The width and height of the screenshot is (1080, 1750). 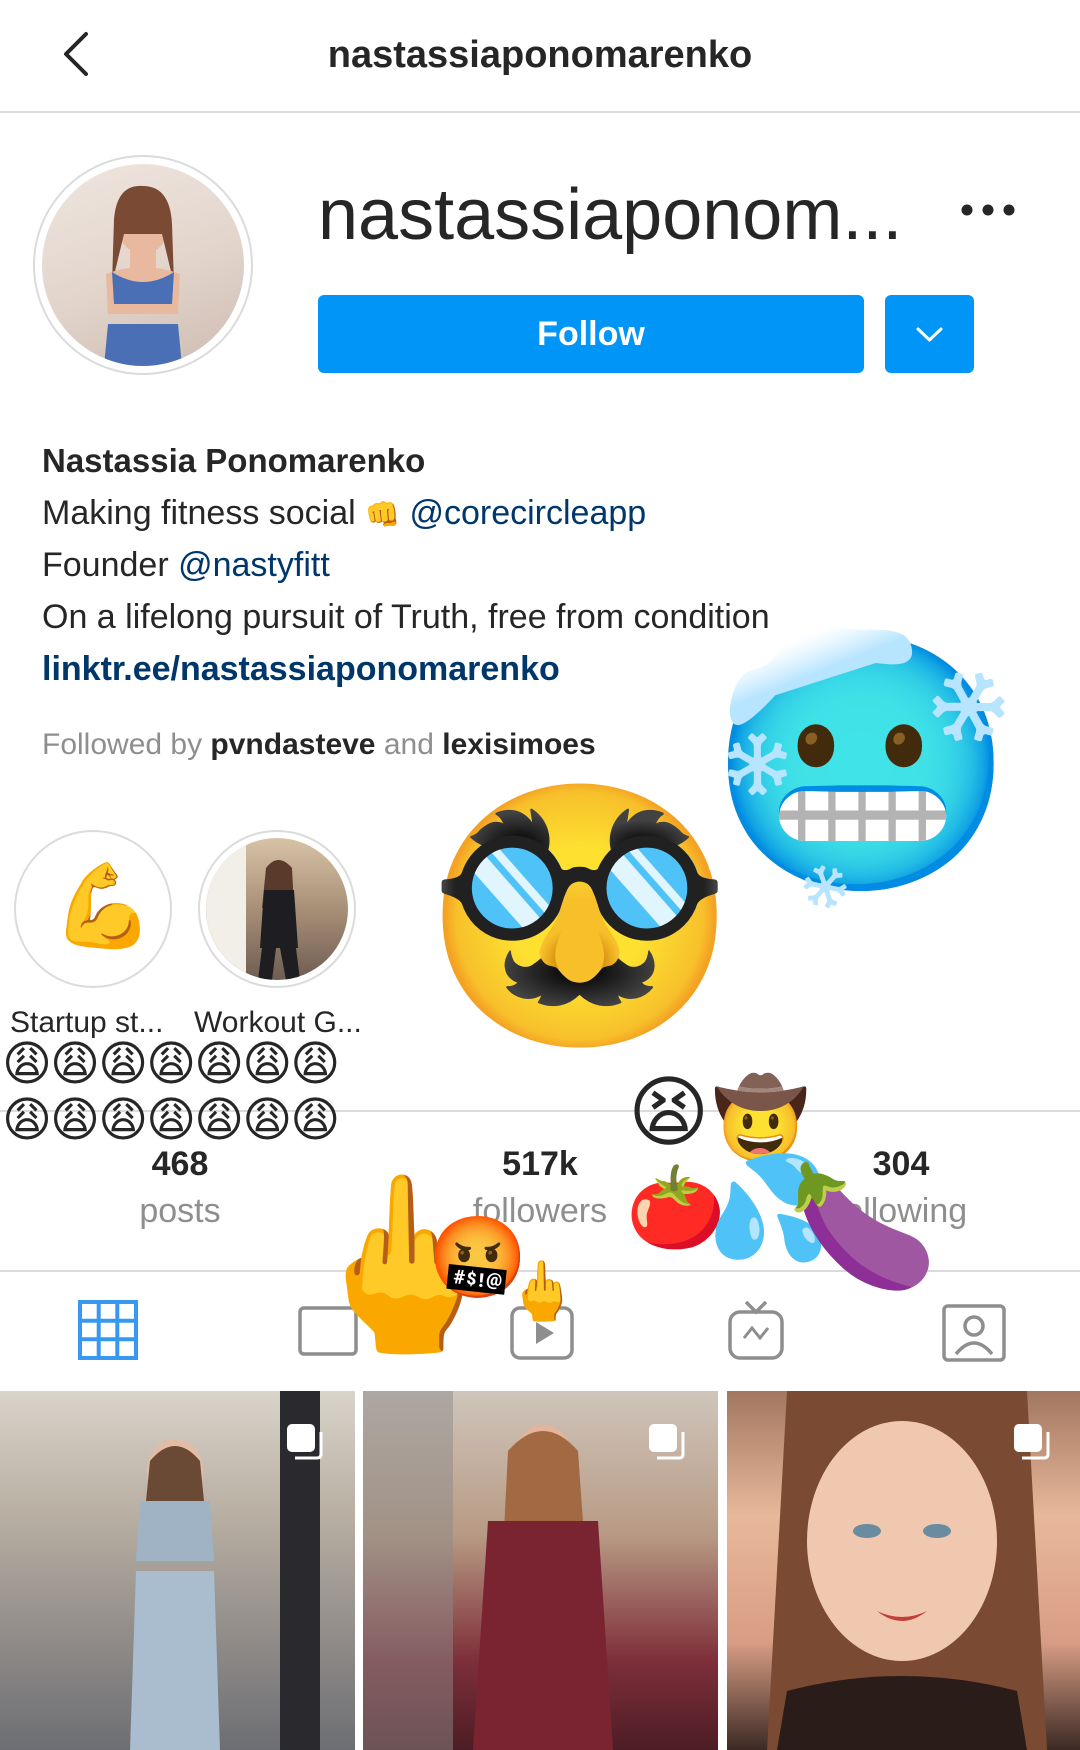 I want to click on header-username: nastassiaponomarenko, so click(x=540, y=55).